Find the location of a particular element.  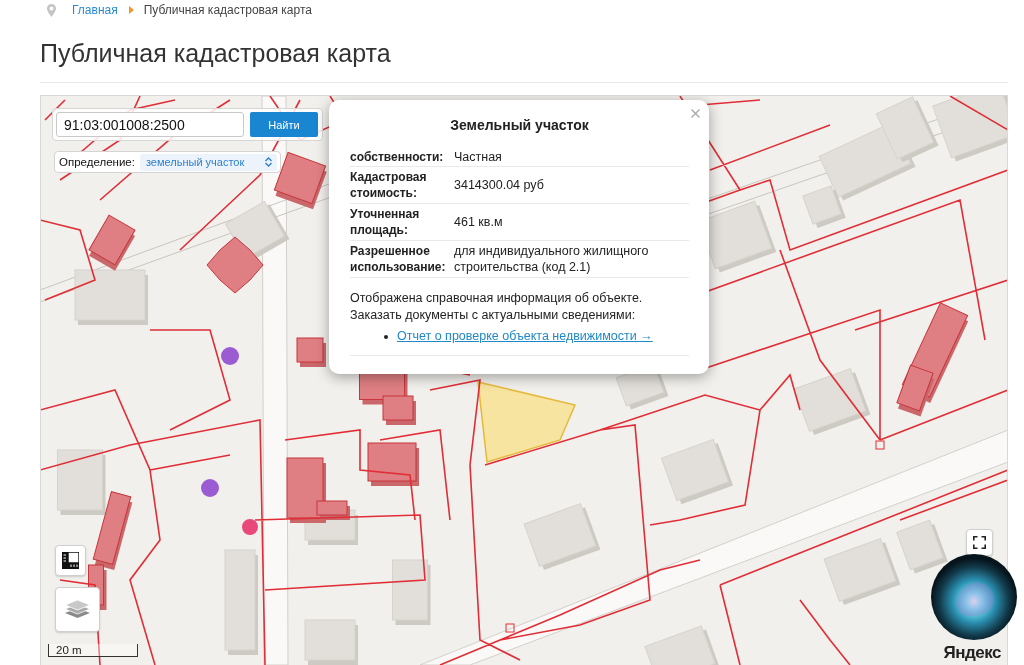

definition-select: земельный участок is located at coordinates (208, 162).